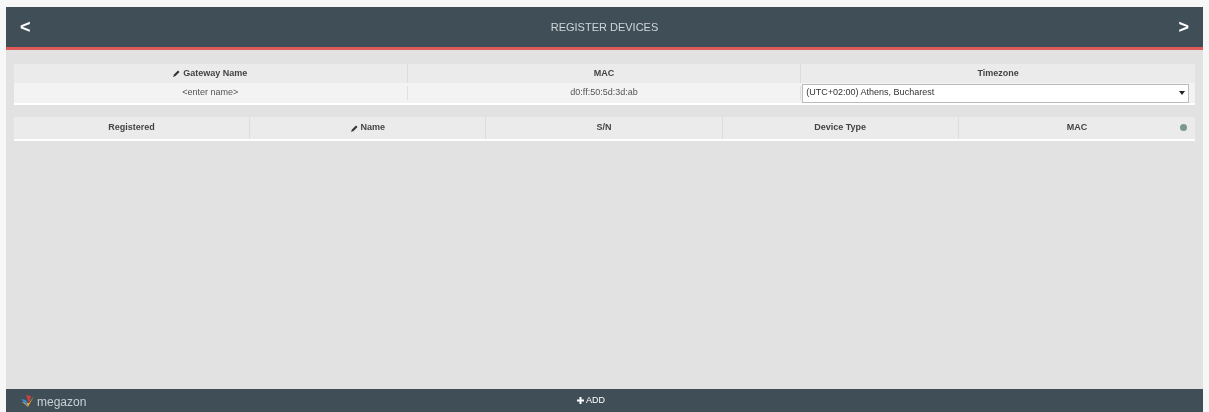 The height and width of the screenshot is (412, 1209). Describe the element at coordinates (1182, 93) in the screenshot. I see `dropdown-arrow-icon` at that location.